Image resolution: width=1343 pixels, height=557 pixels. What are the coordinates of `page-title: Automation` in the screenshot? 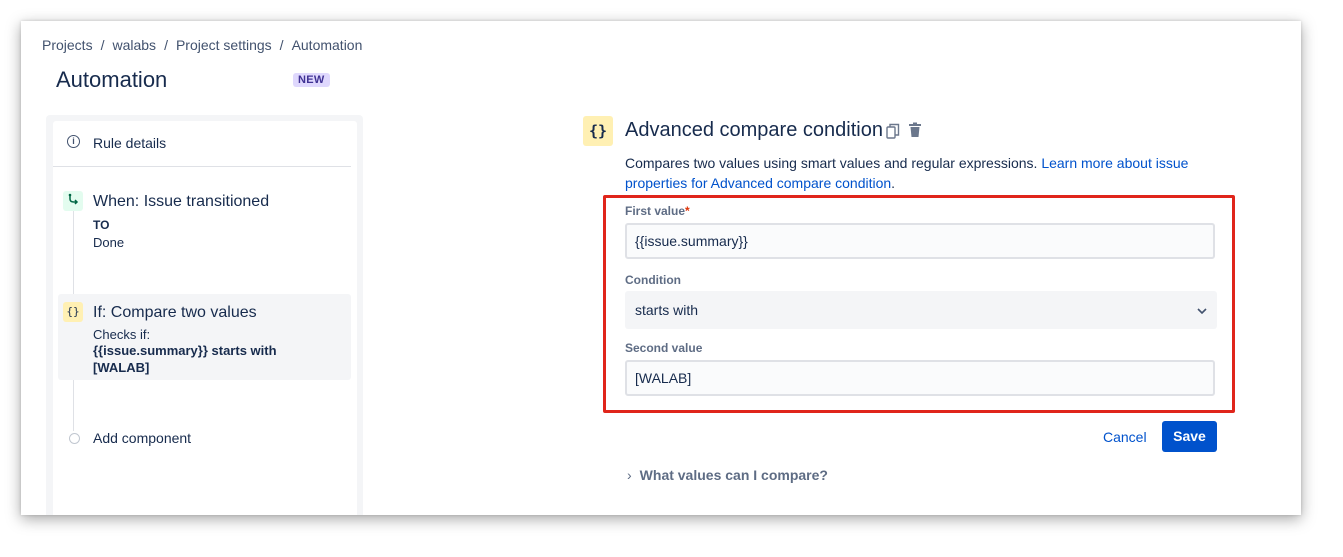 It's located at (112, 79).